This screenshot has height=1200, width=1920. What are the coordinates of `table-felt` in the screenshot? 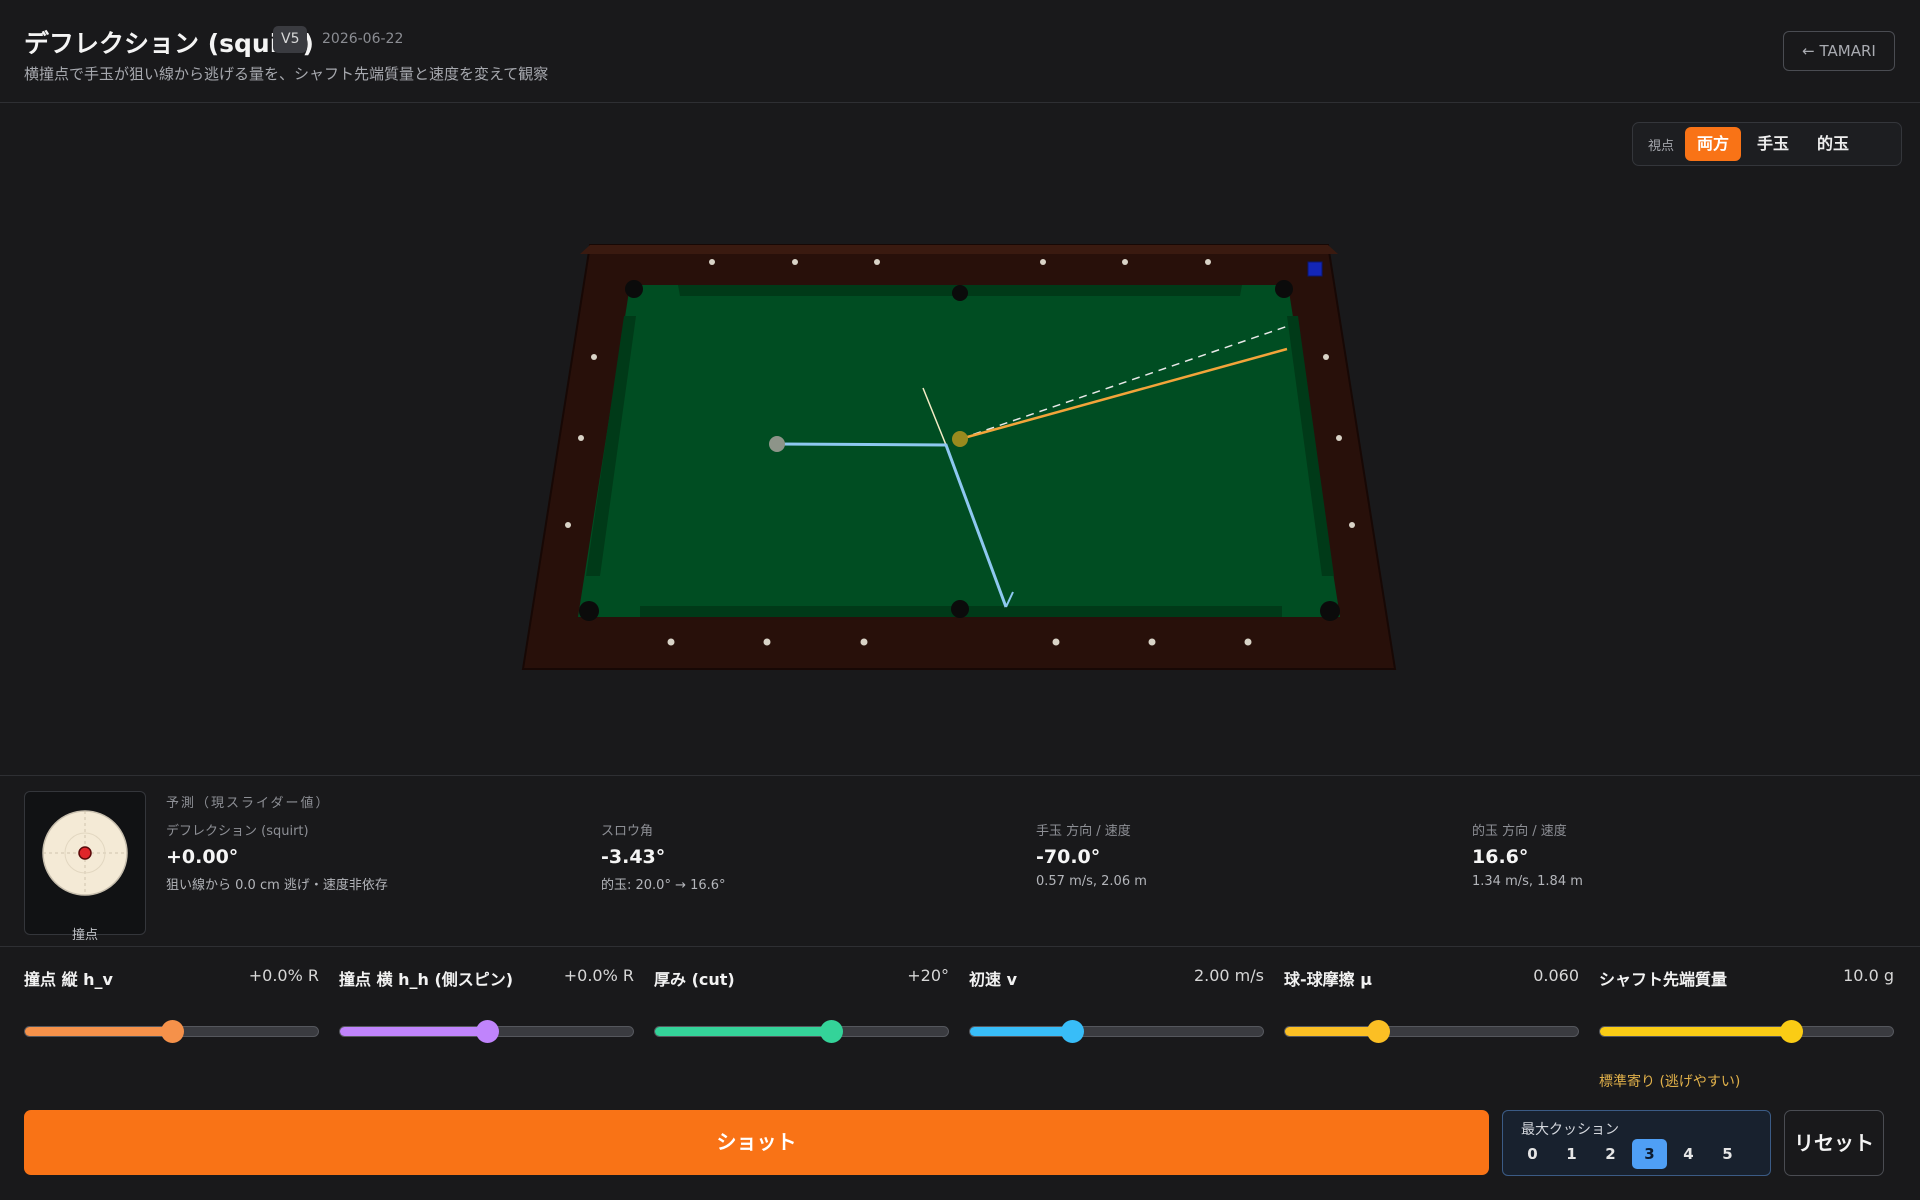 It's located at (959, 451).